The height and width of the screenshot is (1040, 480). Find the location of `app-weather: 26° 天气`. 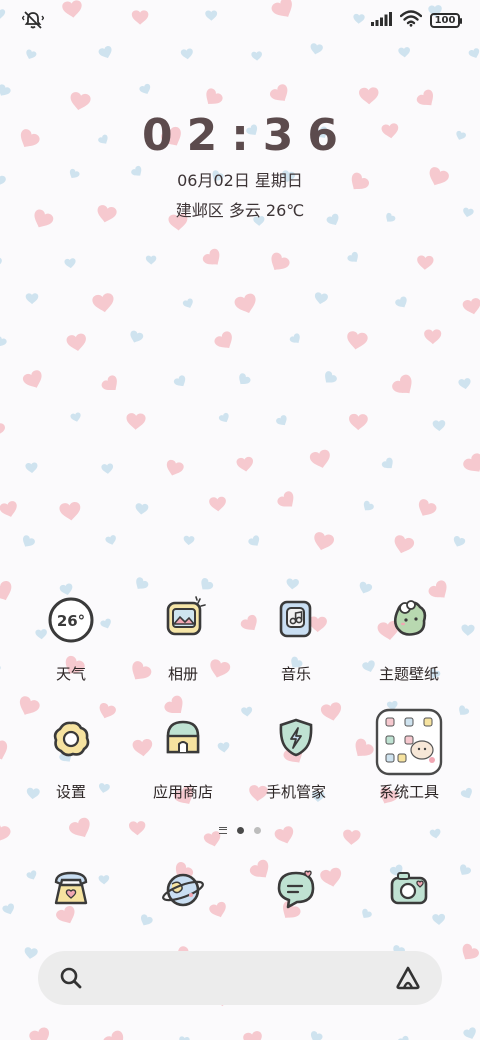

app-weather: 26° 天气 is located at coordinates (71, 637).